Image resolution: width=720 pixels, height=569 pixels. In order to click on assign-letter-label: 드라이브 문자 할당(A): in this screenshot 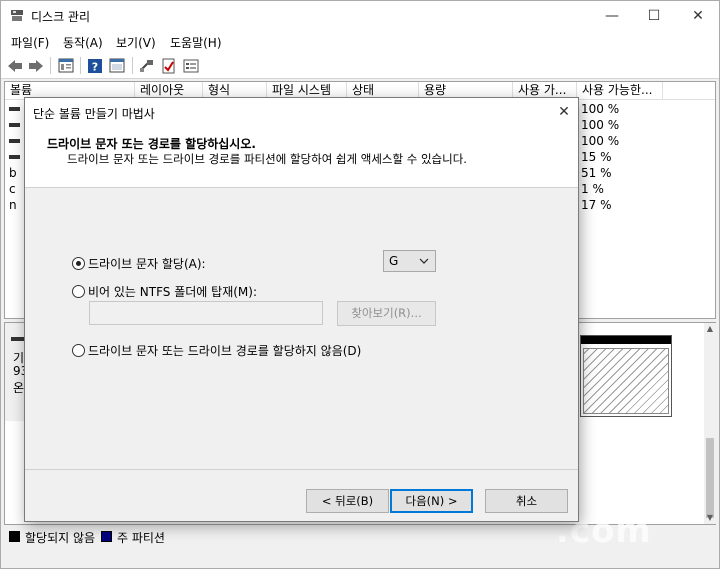, I will do `click(147, 264)`.